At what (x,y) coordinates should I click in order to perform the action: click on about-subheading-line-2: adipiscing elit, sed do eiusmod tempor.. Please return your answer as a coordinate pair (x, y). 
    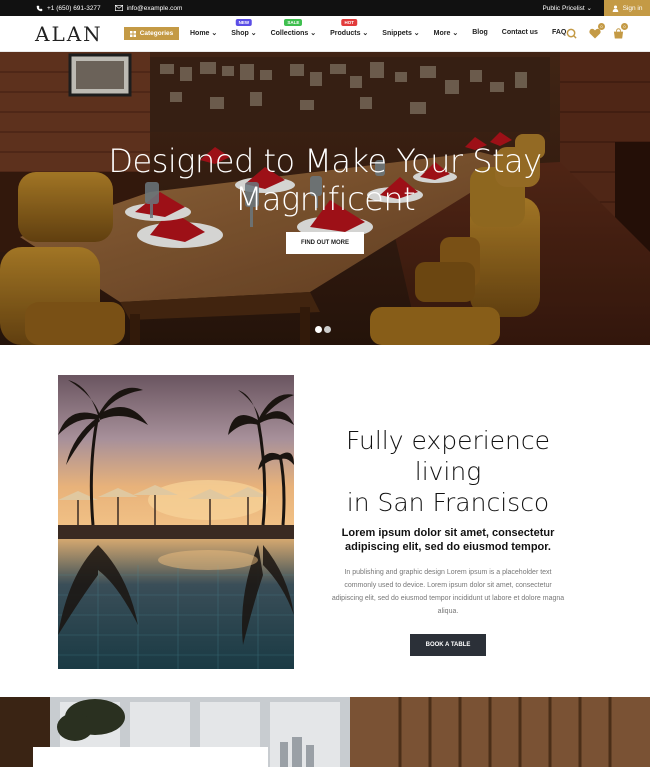
    Looking at the image, I should click on (448, 547).